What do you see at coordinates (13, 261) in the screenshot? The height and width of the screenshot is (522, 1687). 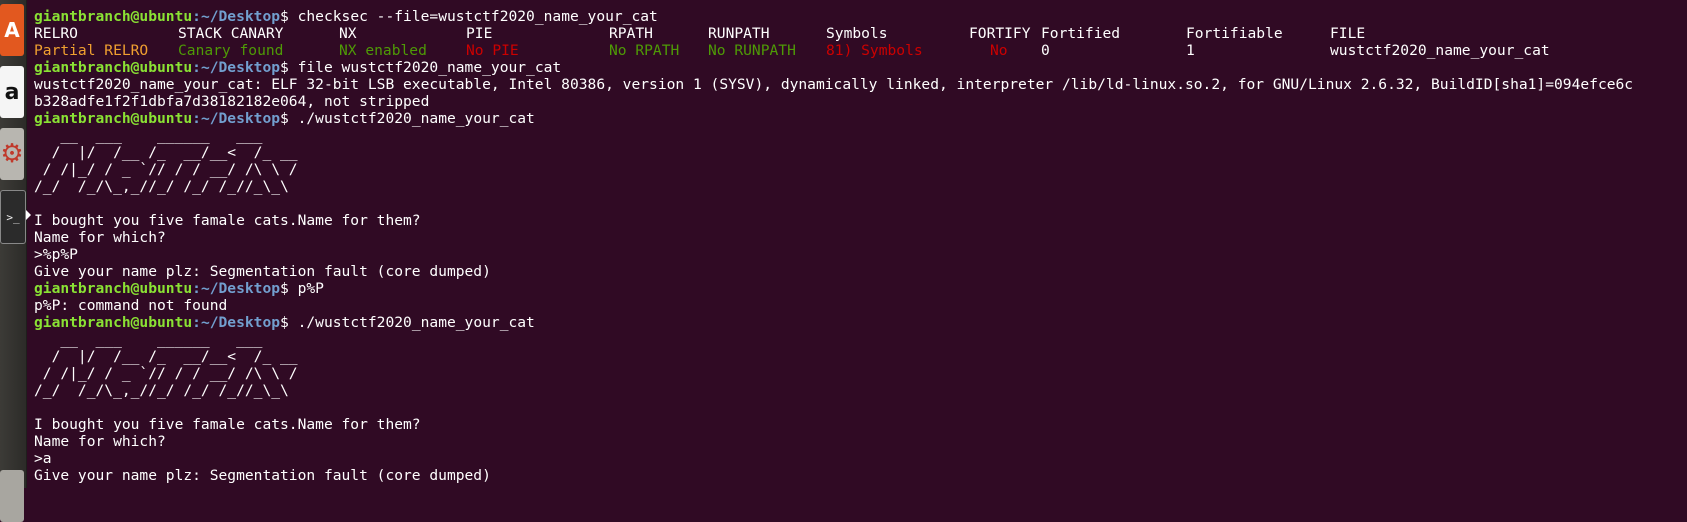 I see `launcher: A a ⚙ >_` at bounding box center [13, 261].